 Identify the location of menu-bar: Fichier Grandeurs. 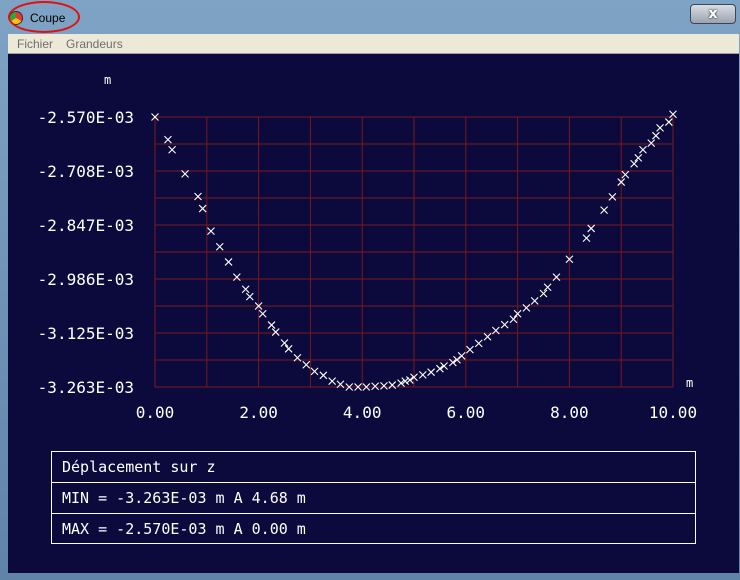
(373, 44).